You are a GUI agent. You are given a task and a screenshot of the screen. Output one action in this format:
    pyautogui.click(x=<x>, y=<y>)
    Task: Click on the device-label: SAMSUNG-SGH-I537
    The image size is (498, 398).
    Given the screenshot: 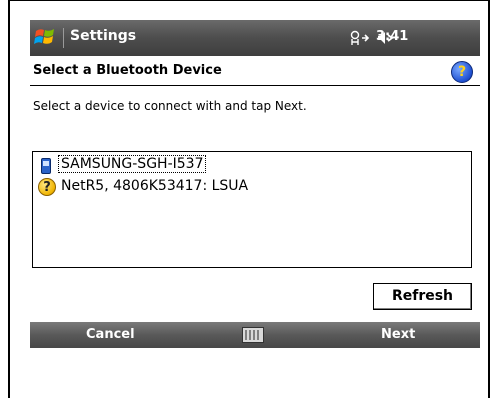 What is the action you would take?
    pyautogui.click(x=132, y=164)
    